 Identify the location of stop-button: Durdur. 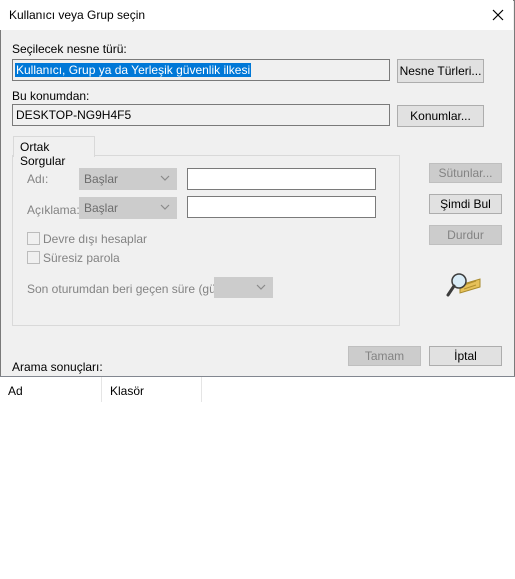
(465, 235).